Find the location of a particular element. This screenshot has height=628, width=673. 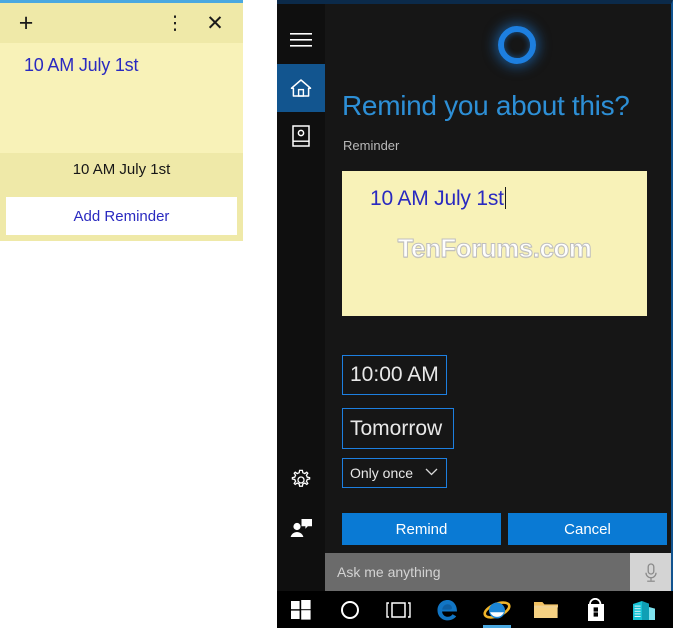

file-explorer-icon is located at coordinates (546, 609).